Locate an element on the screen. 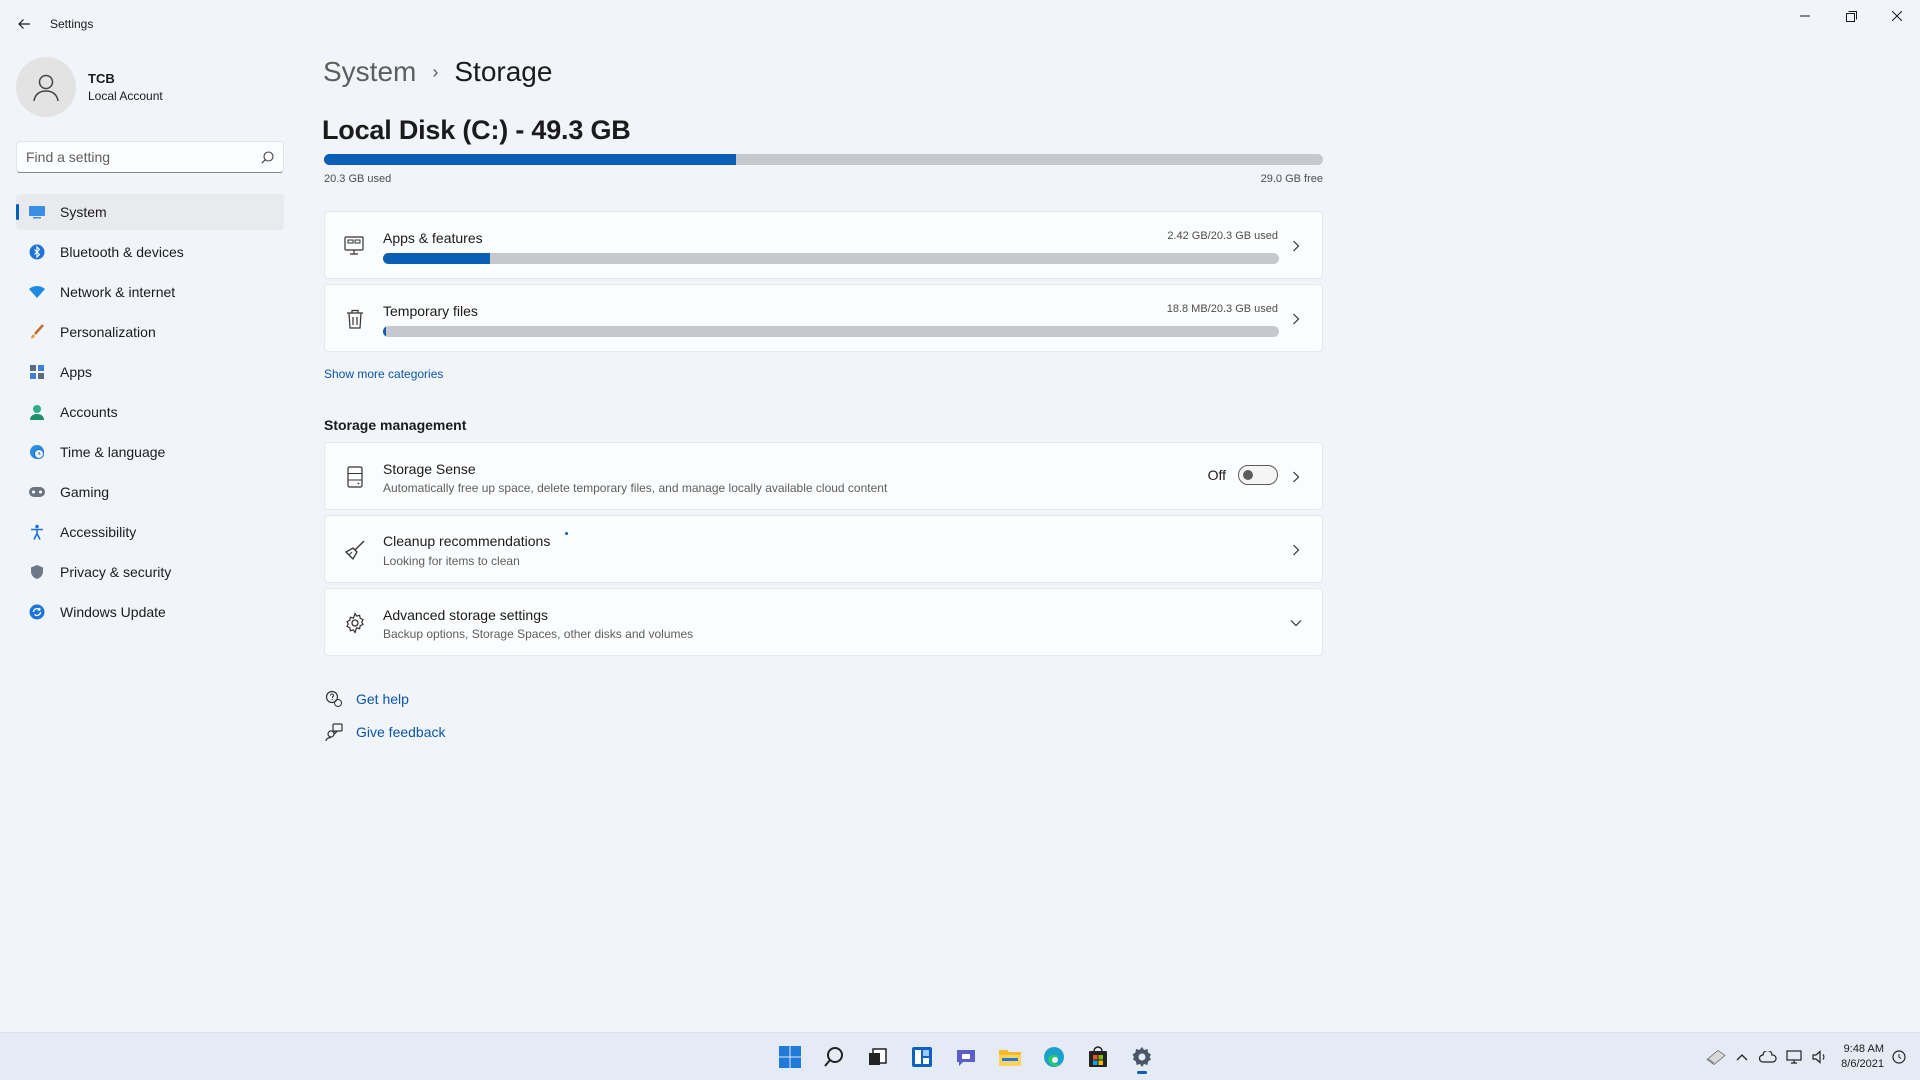 This screenshot has height=1080, width=1920. chevron-down-icon is located at coordinates (1296, 623).